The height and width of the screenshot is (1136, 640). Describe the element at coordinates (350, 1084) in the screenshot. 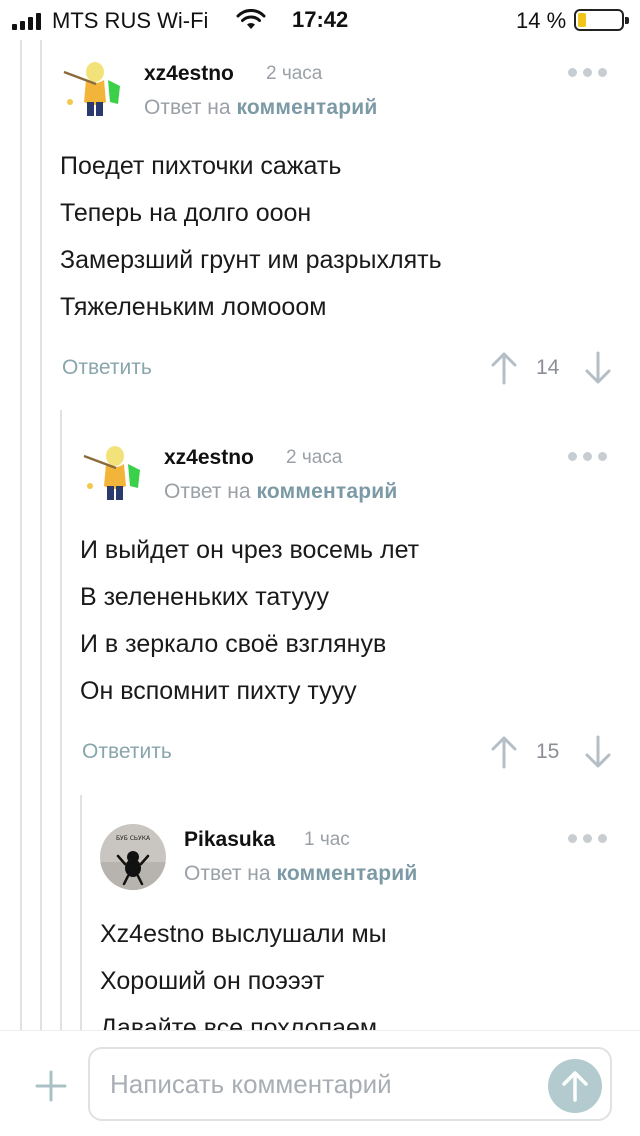

I see `comment-input: Написать комментарий` at that location.